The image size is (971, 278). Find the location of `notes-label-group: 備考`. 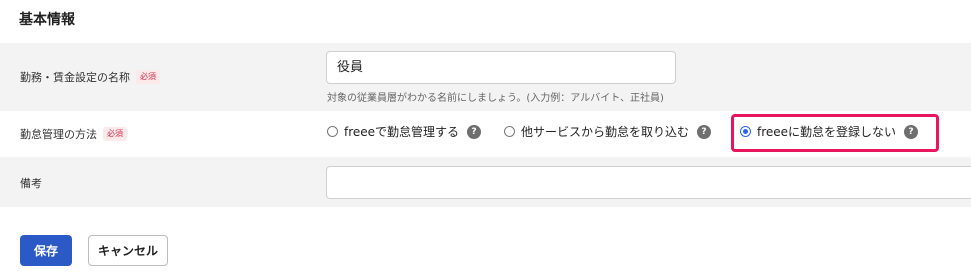

notes-label-group: 備考 is located at coordinates (31, 183).